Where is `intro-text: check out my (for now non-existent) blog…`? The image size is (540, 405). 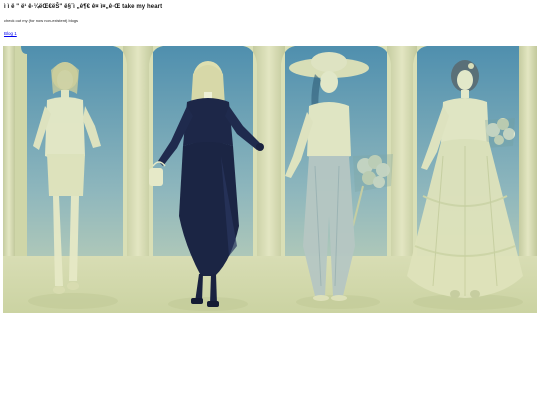 intro-text: check out my (for now non-existent) blog… is located at coordinates (41, 20).